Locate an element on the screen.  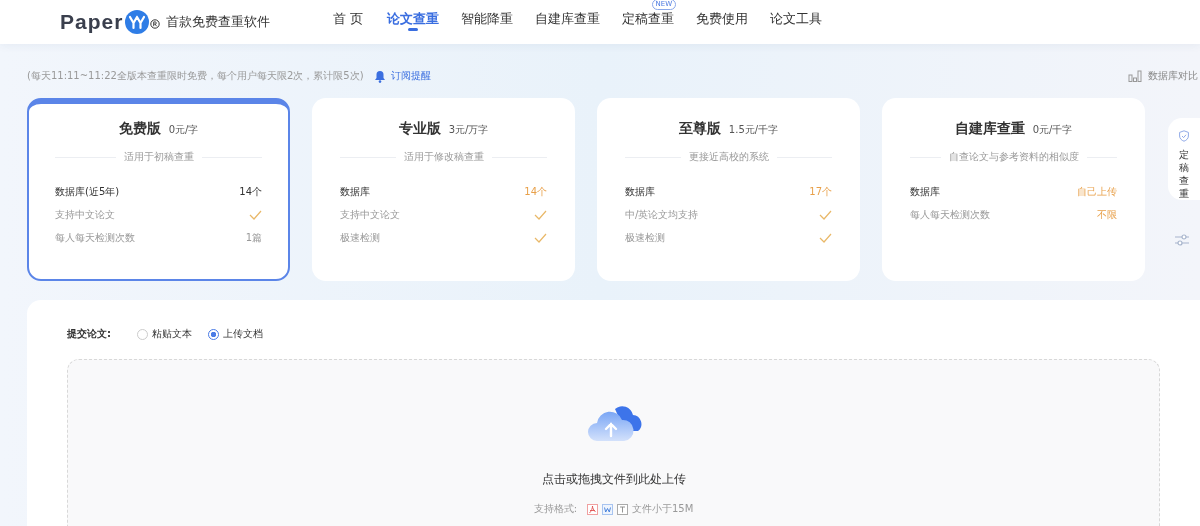
plan-price: 0元/字 is located at coordinates (183, 130).